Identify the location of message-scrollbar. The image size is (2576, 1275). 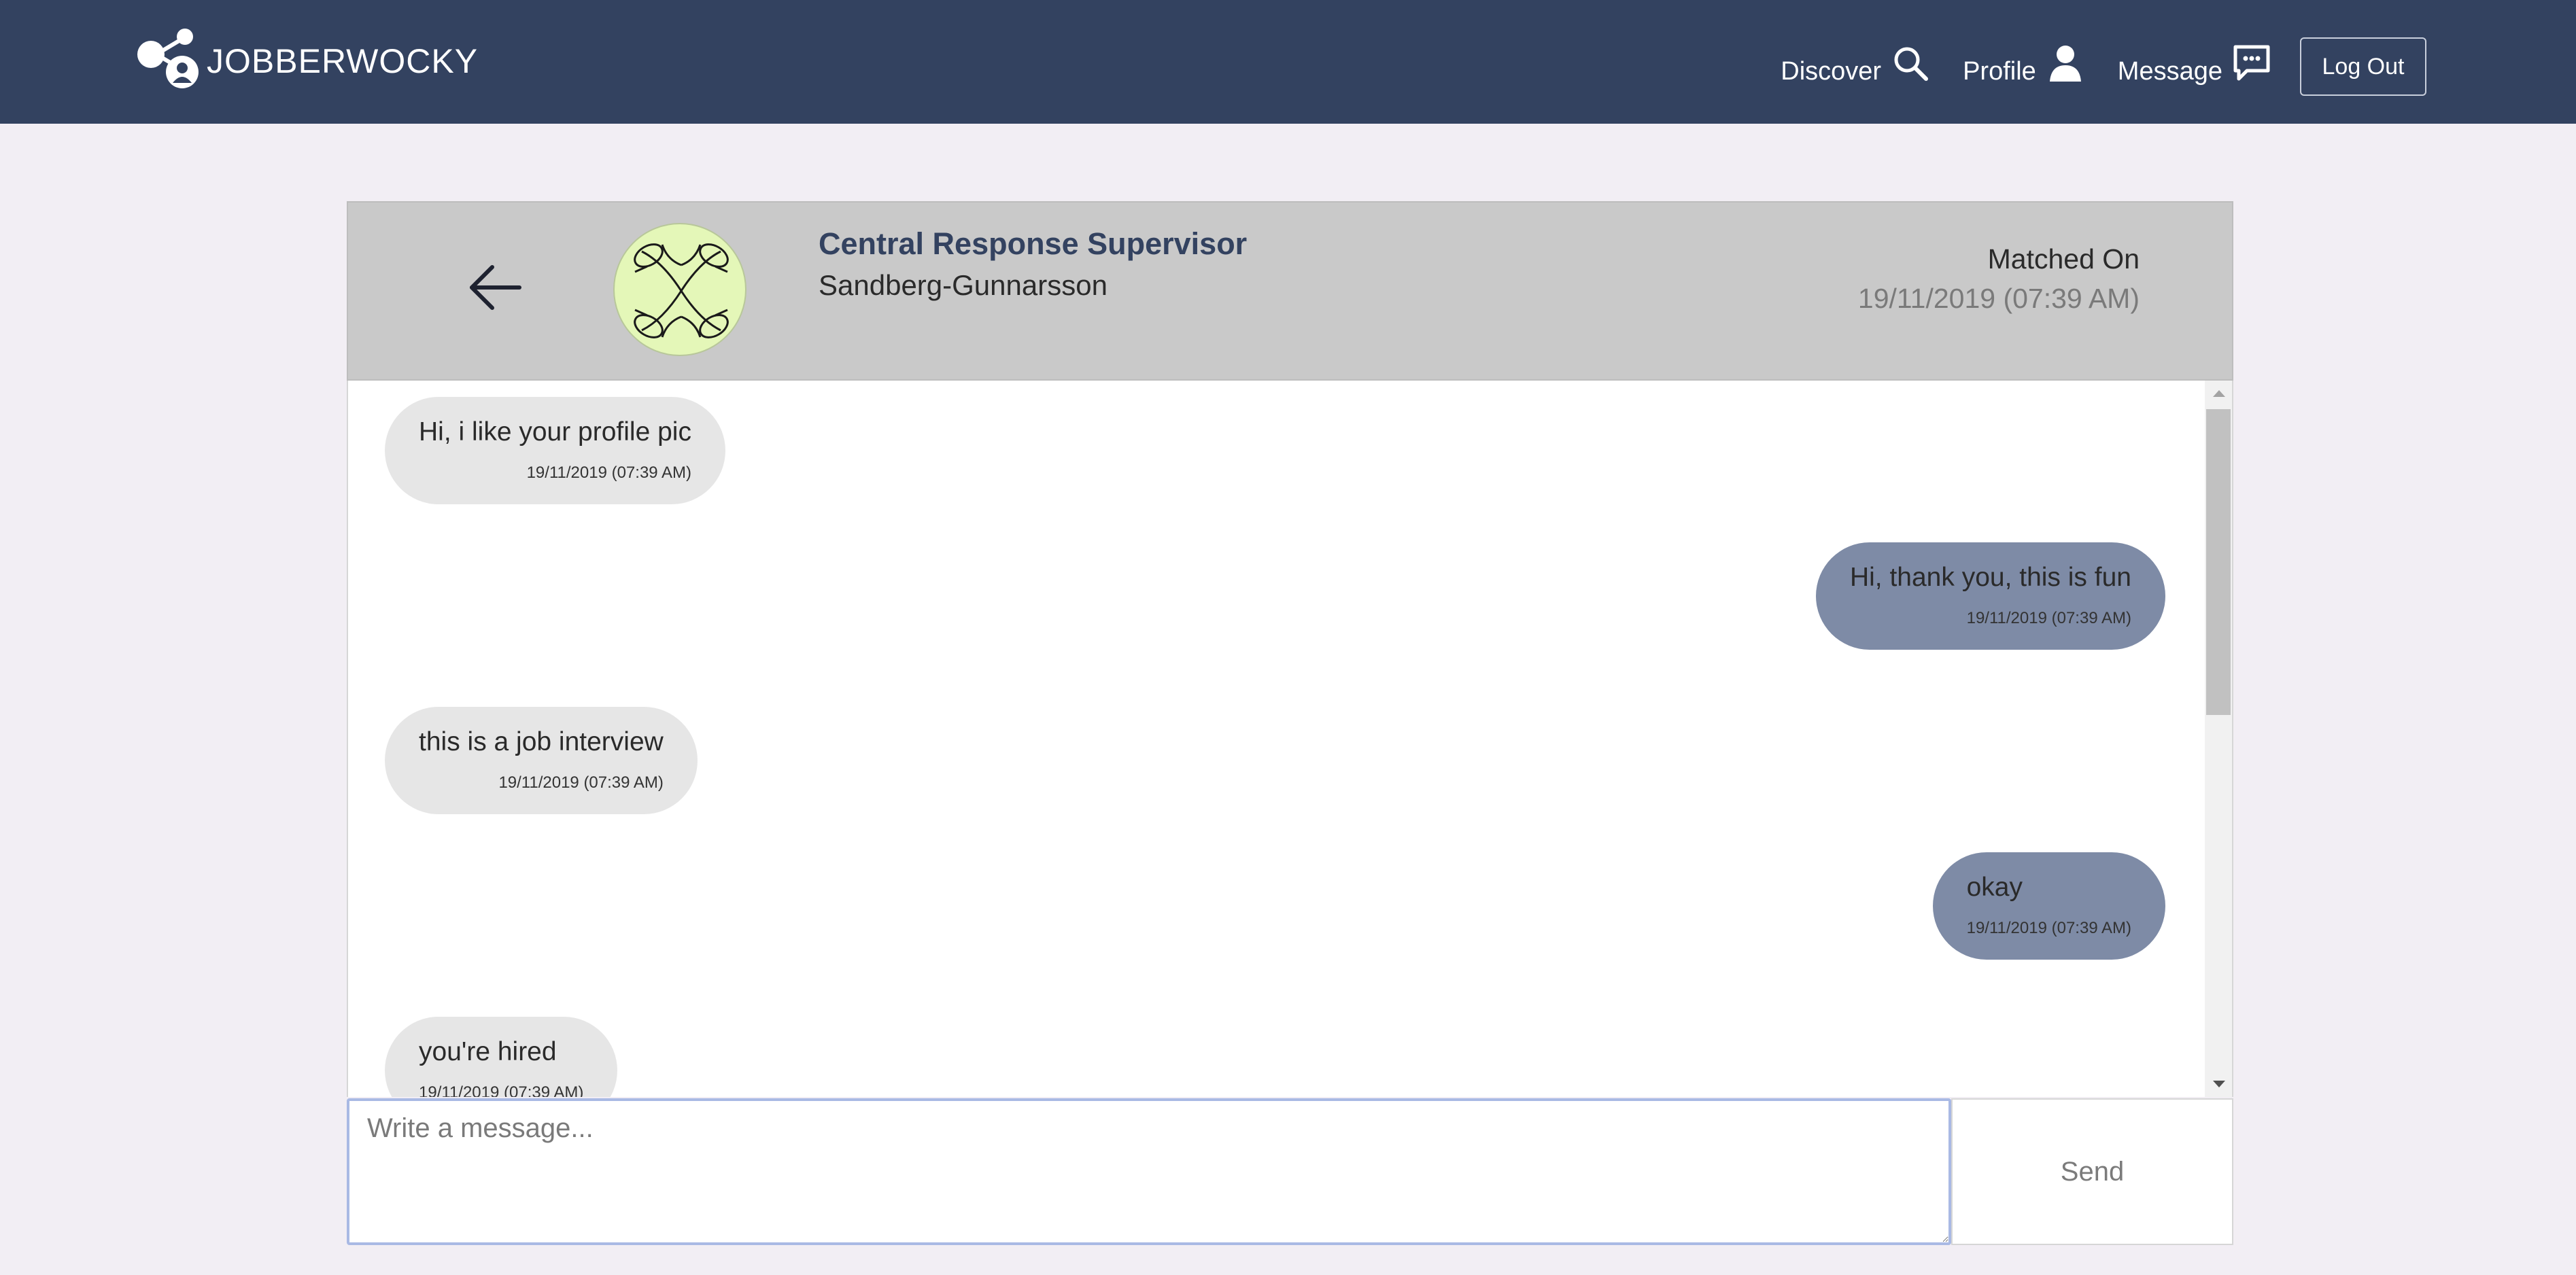
(2218, 739).